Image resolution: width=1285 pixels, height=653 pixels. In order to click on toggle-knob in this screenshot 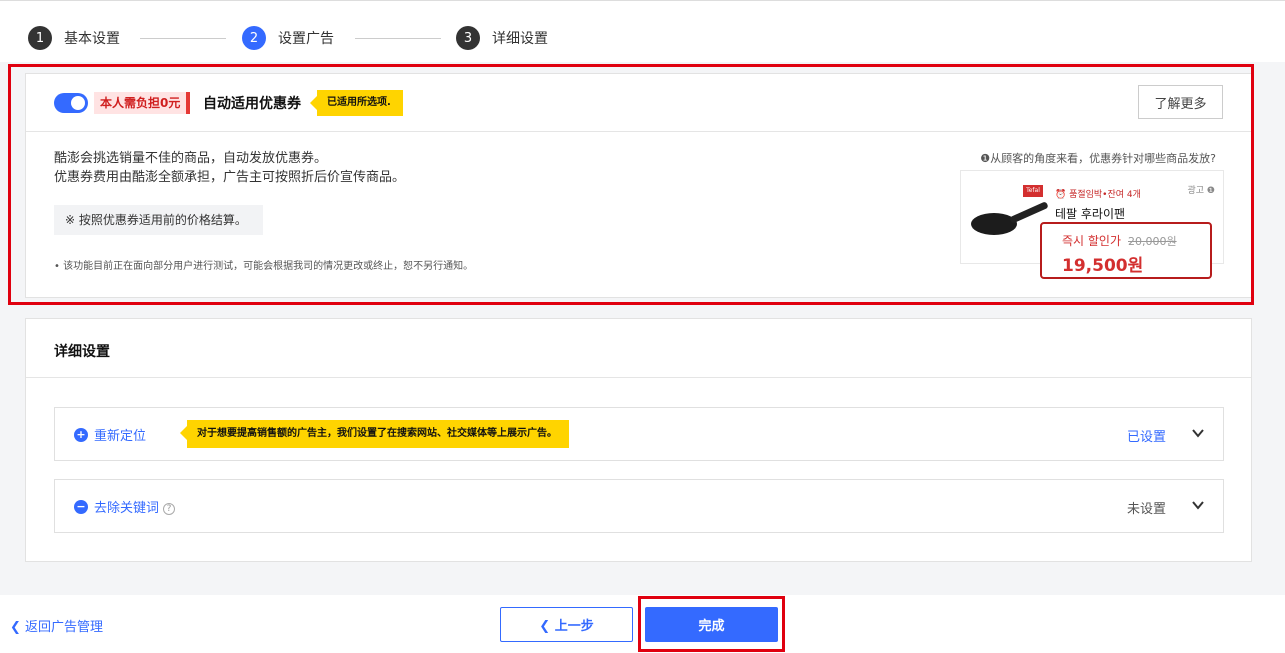, I will do `click(78, 103)`.